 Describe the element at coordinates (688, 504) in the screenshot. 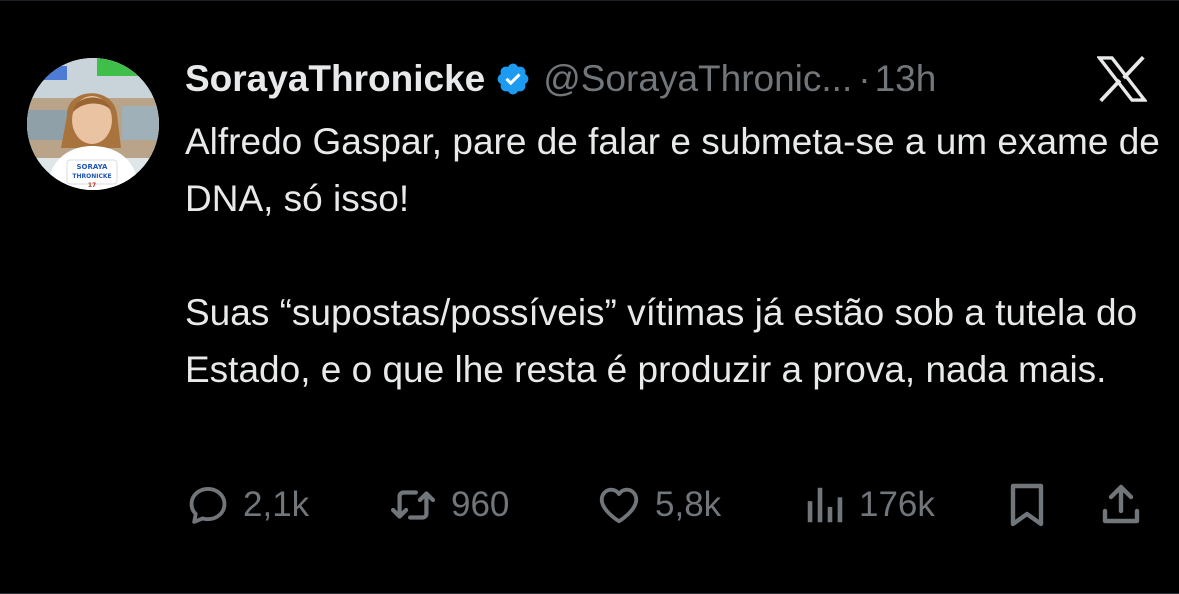

I see `like-count: 5,8k` at that location.